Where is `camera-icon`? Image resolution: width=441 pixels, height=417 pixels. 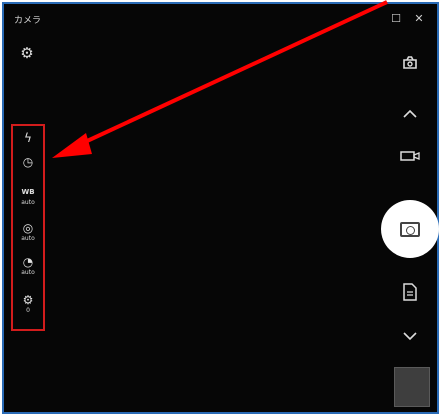
camera-icon is located at coordinates (410, 229).